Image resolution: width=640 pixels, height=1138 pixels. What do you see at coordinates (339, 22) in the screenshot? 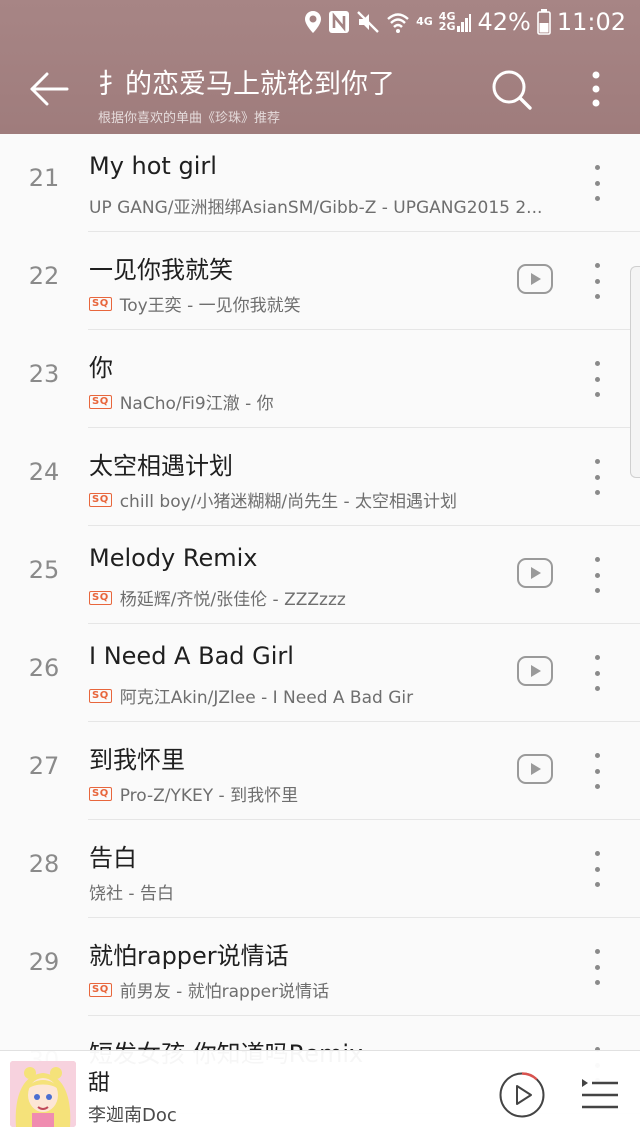
I see `nfc-icon` at bounding box center [339, 22].